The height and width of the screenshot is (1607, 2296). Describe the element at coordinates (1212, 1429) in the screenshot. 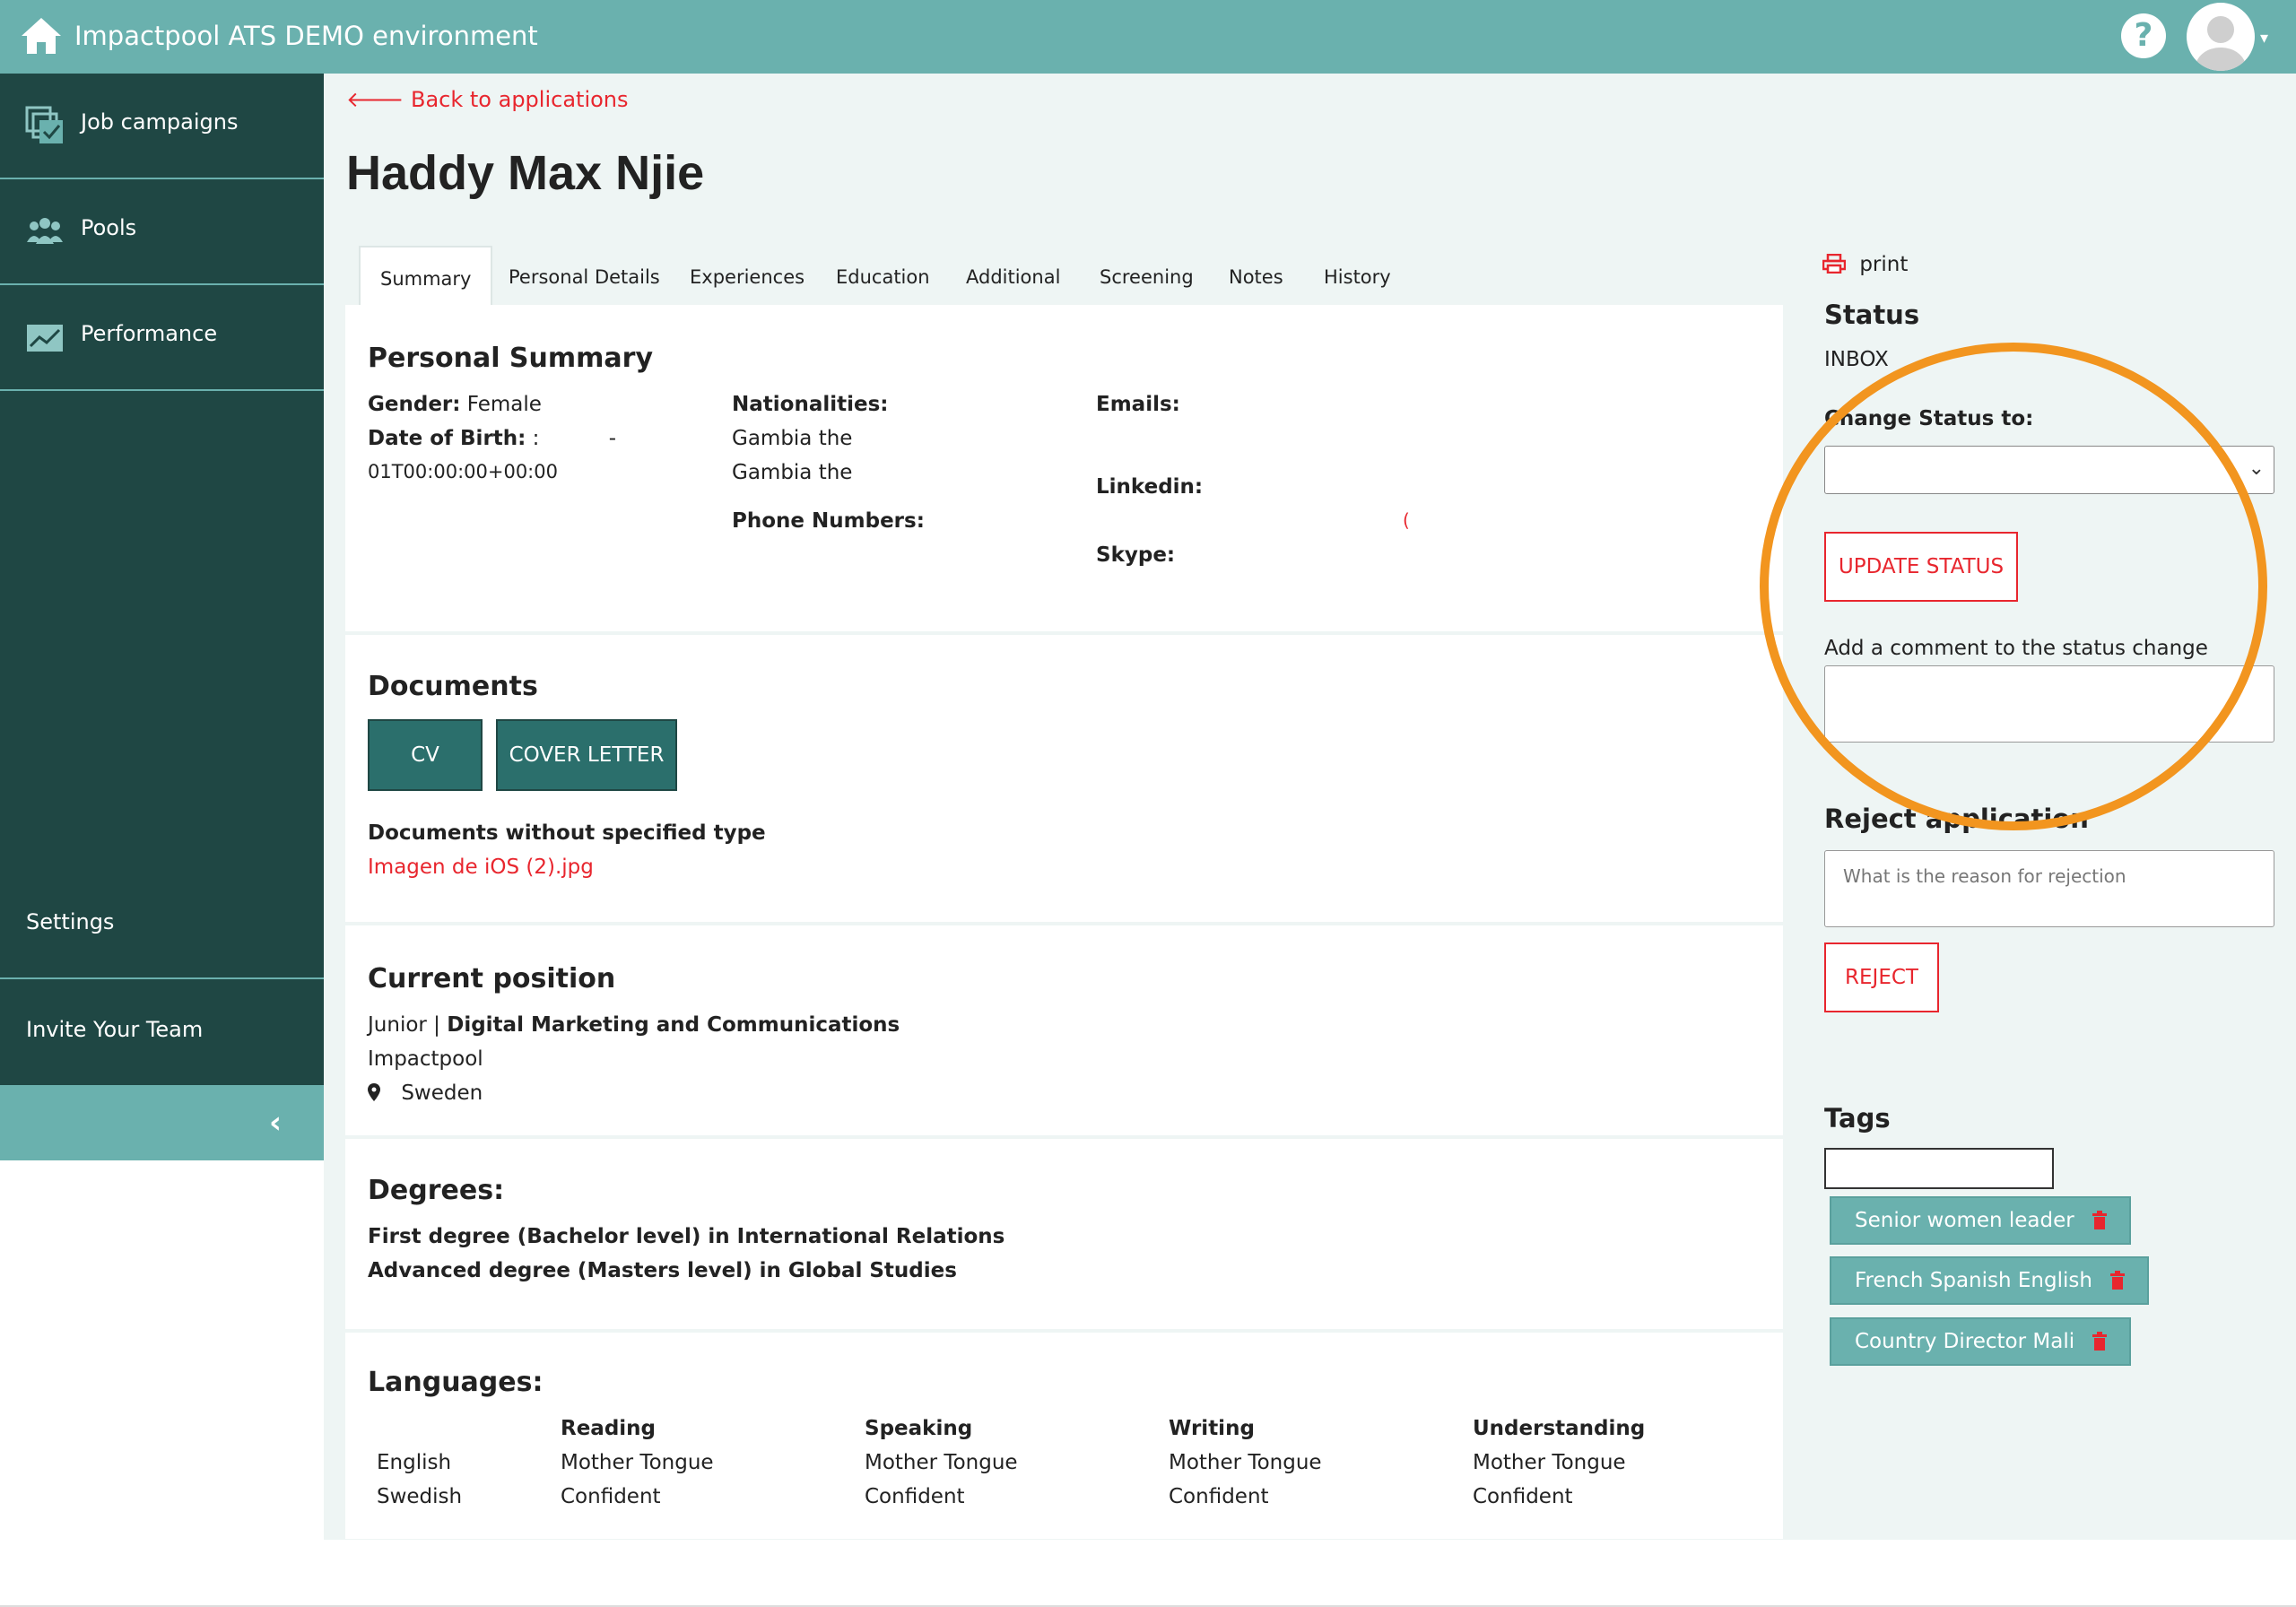

I see `languages-col-header: Writing` at that location.